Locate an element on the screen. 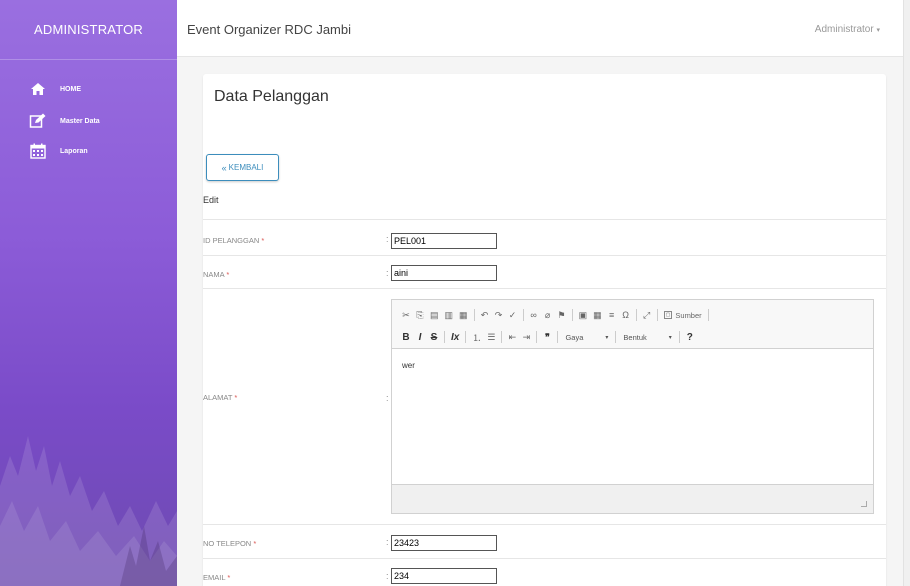 This screenshot has height=586, width=910. field-label-text: NO TELEPON is located at coordinates (227, 543).